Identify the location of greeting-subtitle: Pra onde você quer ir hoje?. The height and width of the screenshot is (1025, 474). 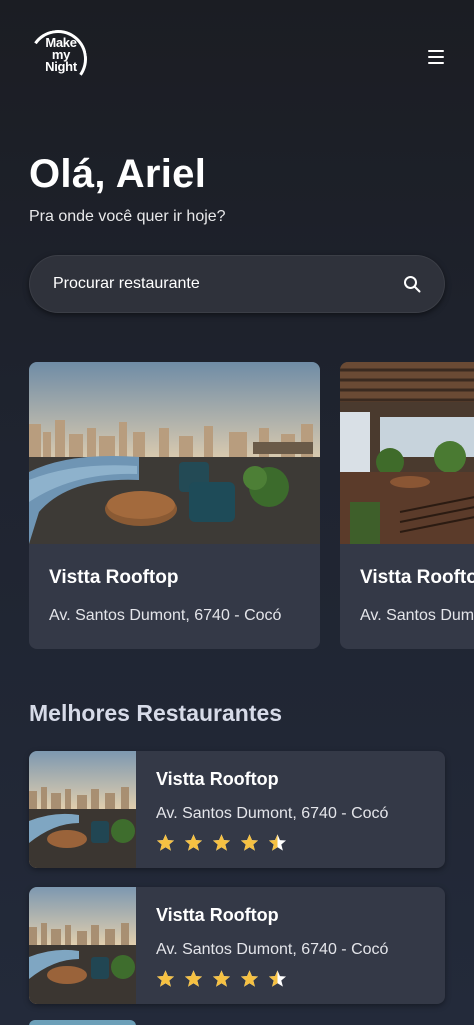
(127, 216).